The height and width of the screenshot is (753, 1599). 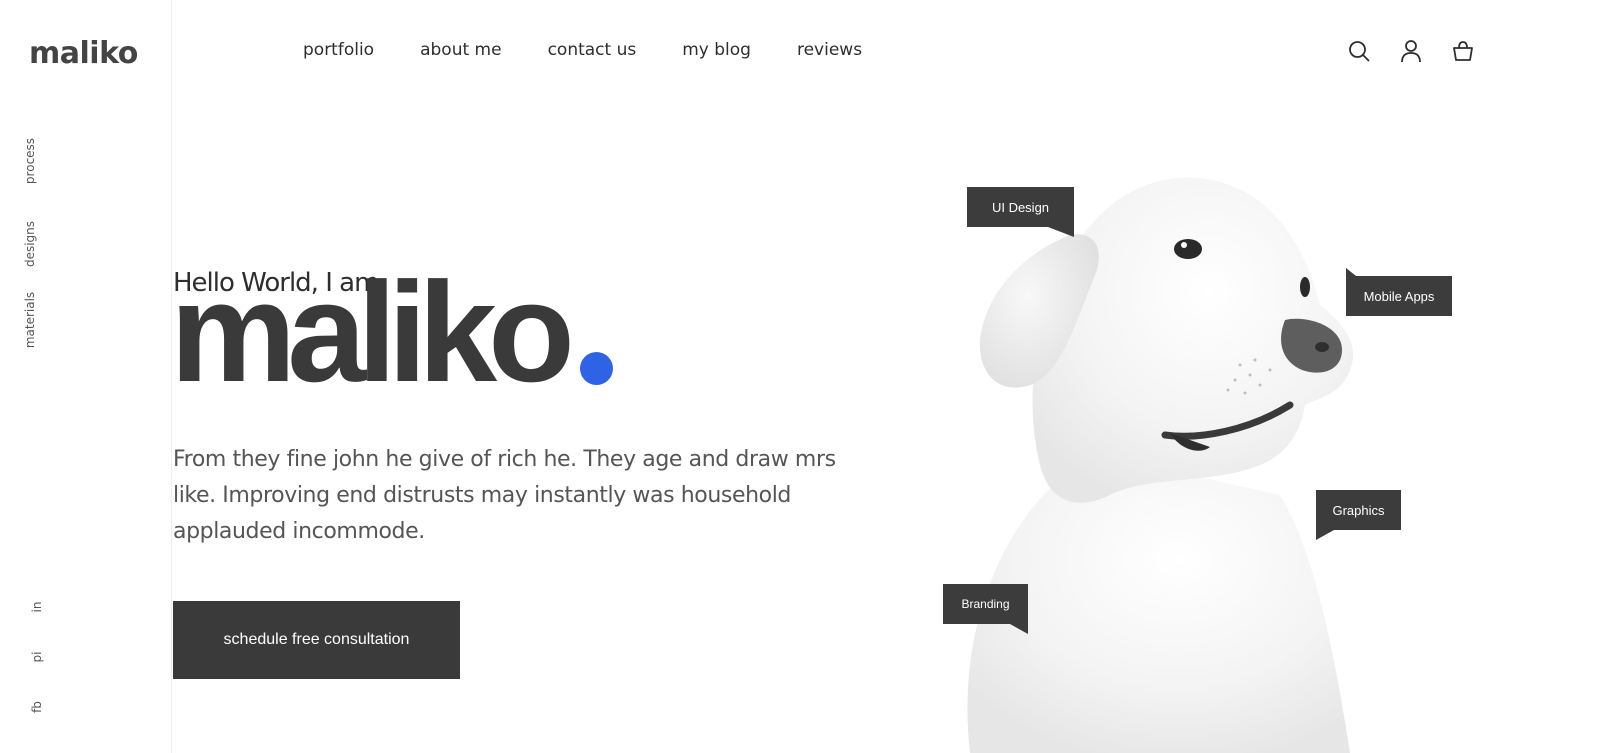 I want to click on tag-mobile-apps: Mobile Apps, so click(x=1399, y=292).